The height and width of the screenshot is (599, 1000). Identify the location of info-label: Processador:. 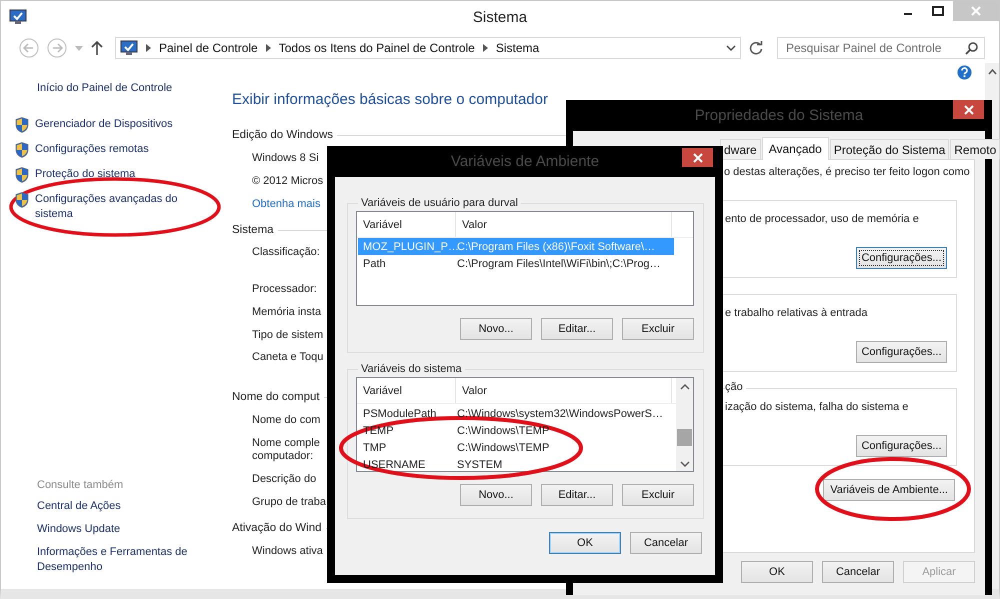
(284, 288).